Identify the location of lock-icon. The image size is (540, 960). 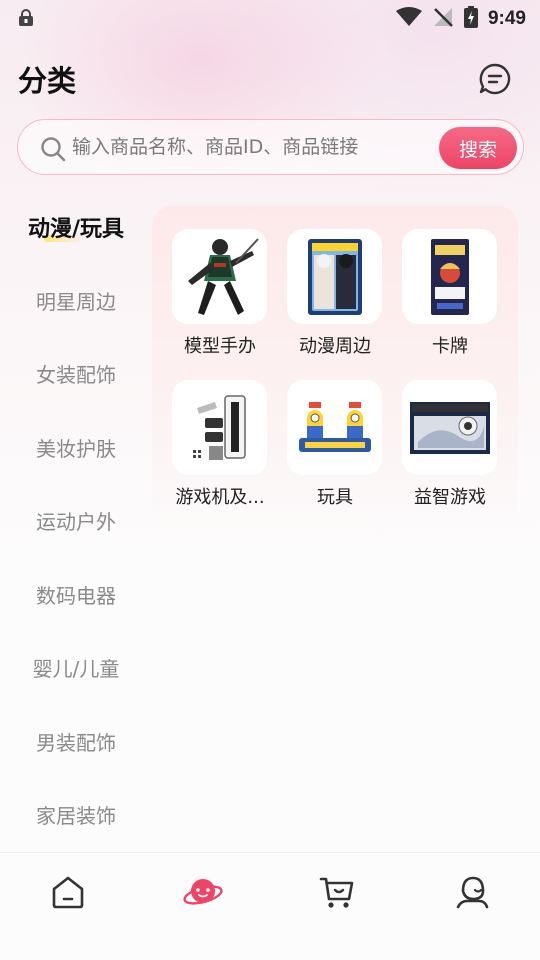
(26, 20).